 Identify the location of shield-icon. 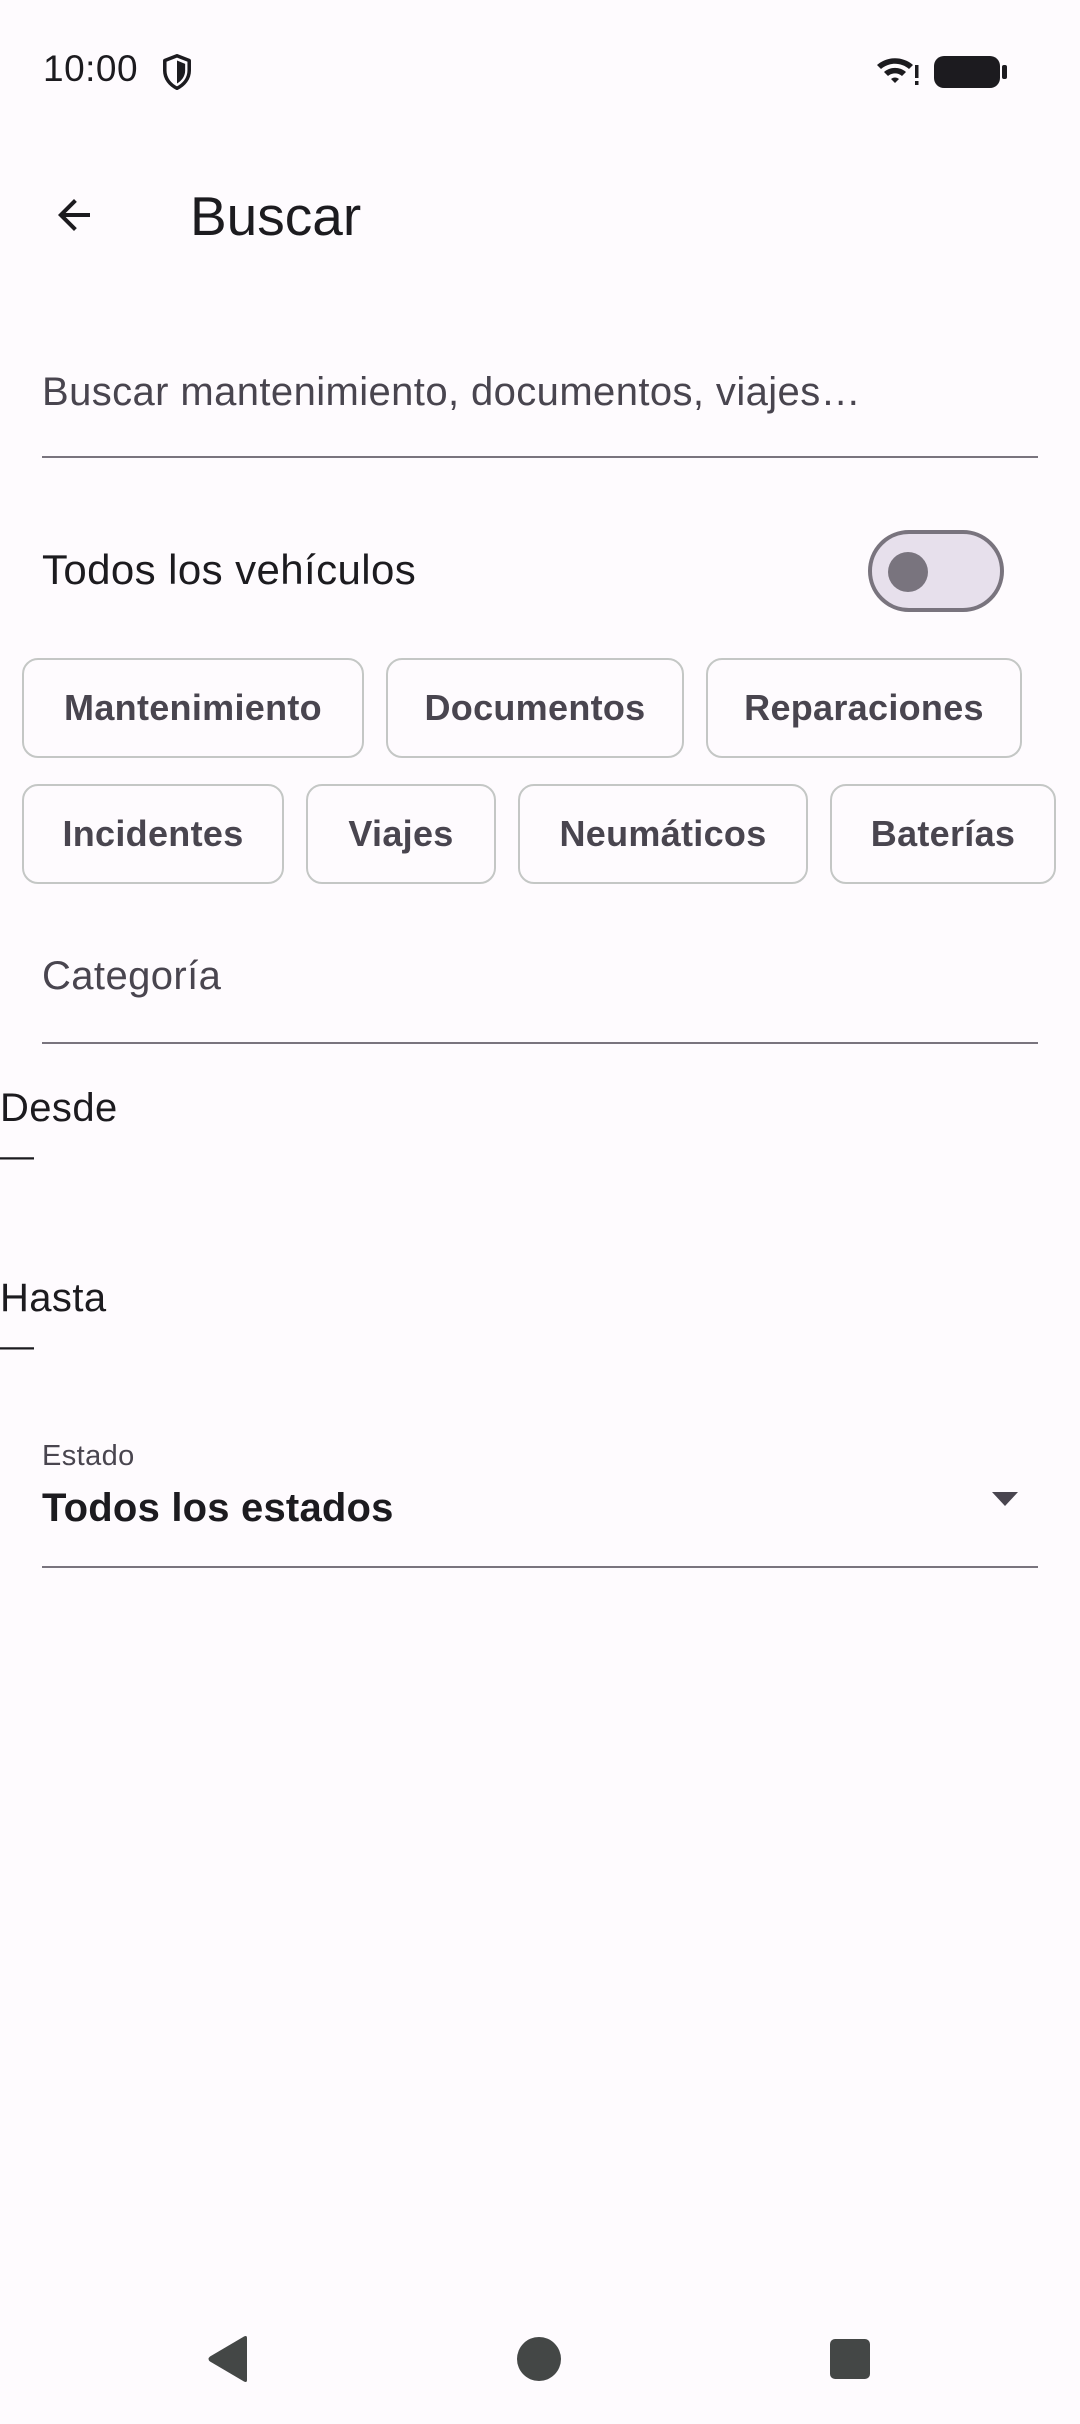
(177, 72).